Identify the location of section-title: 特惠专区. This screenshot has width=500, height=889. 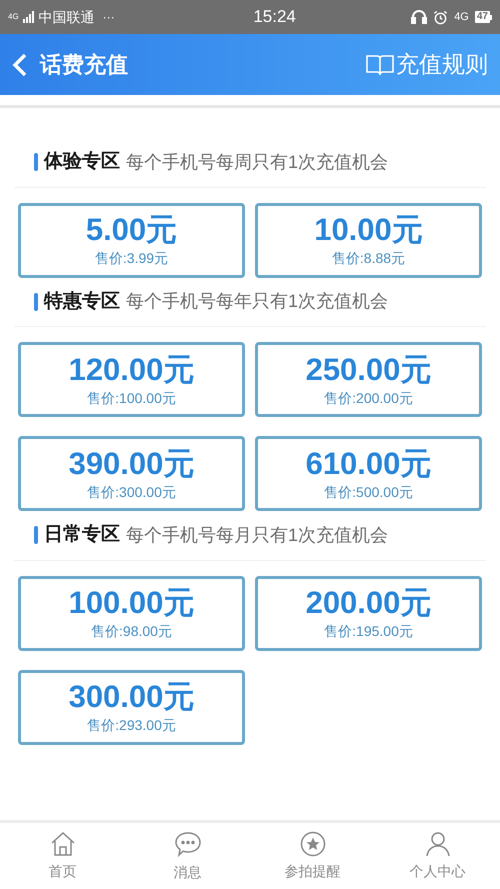
(82, 302).